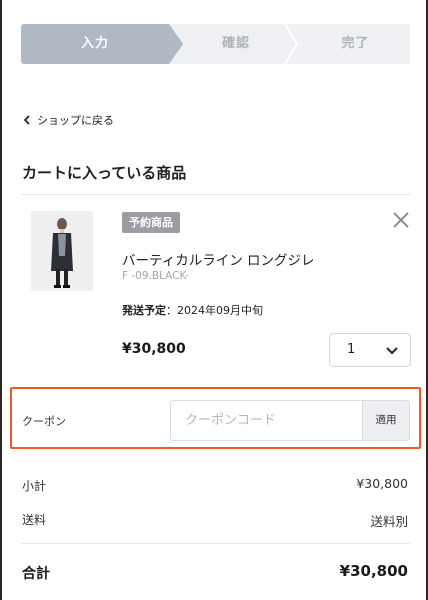 The image size is (428, 600). What do you see at coordinates (392, 351) in the screenshot?
I see `chevron-down-icon` at bounding box center [392, 351].